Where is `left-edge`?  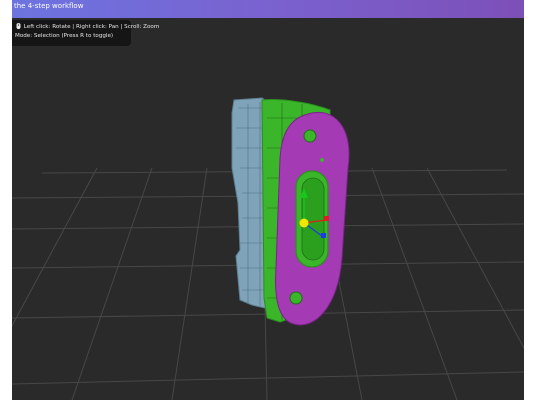
left-edge is located at coordinates (6, 200).